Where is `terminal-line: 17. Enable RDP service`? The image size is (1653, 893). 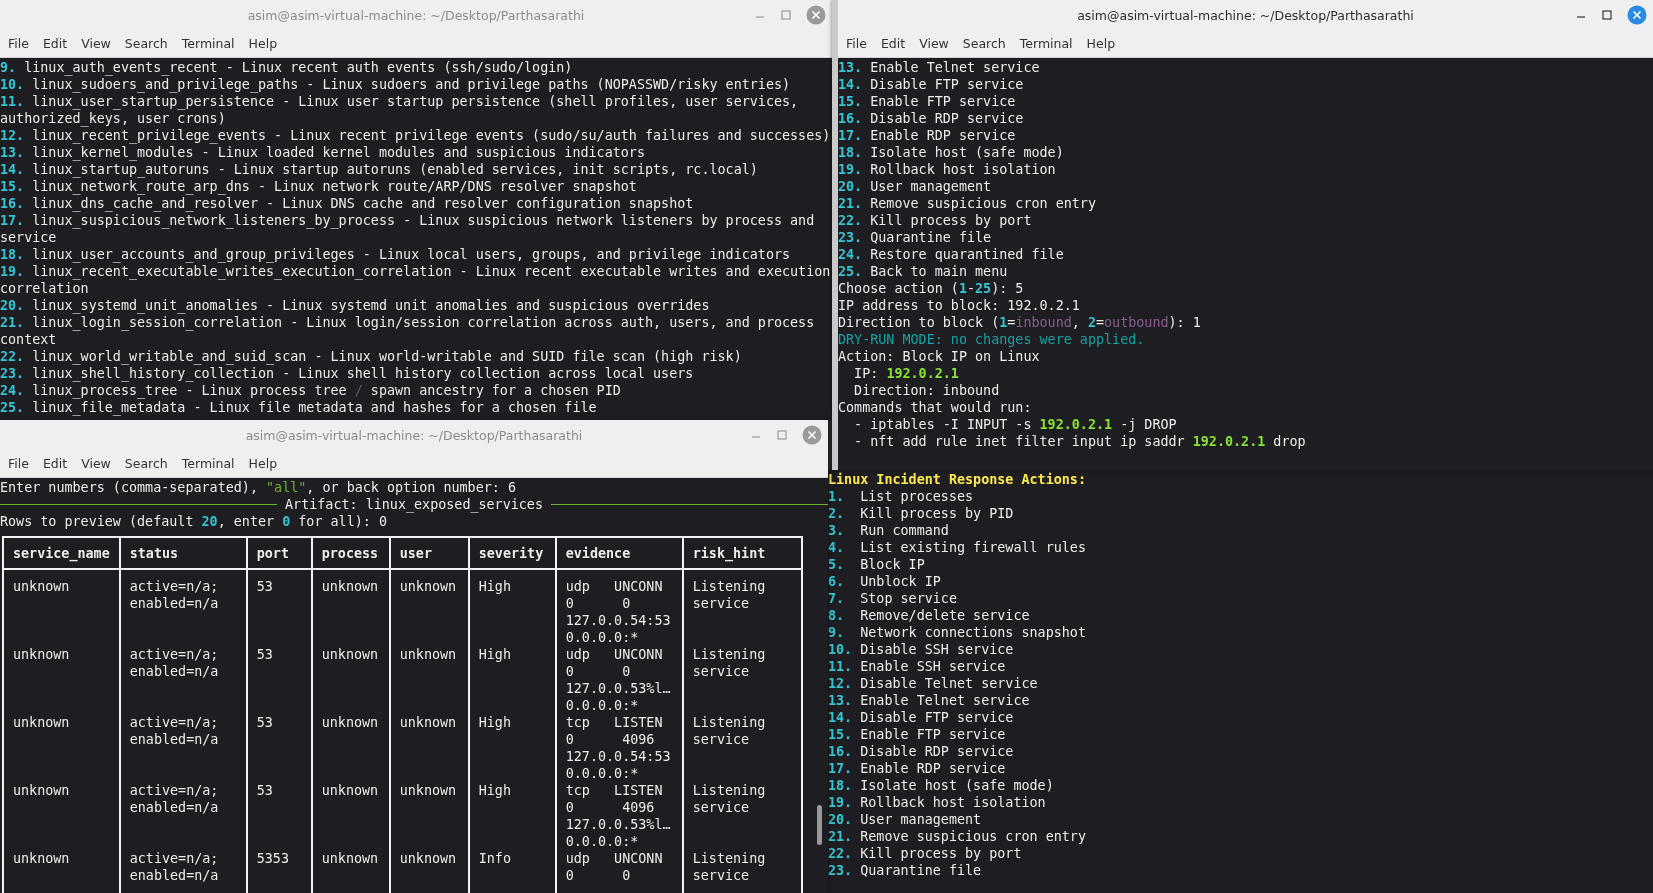 terminal-line: 17. Enable RDP service is located at coordinates (927, 135).